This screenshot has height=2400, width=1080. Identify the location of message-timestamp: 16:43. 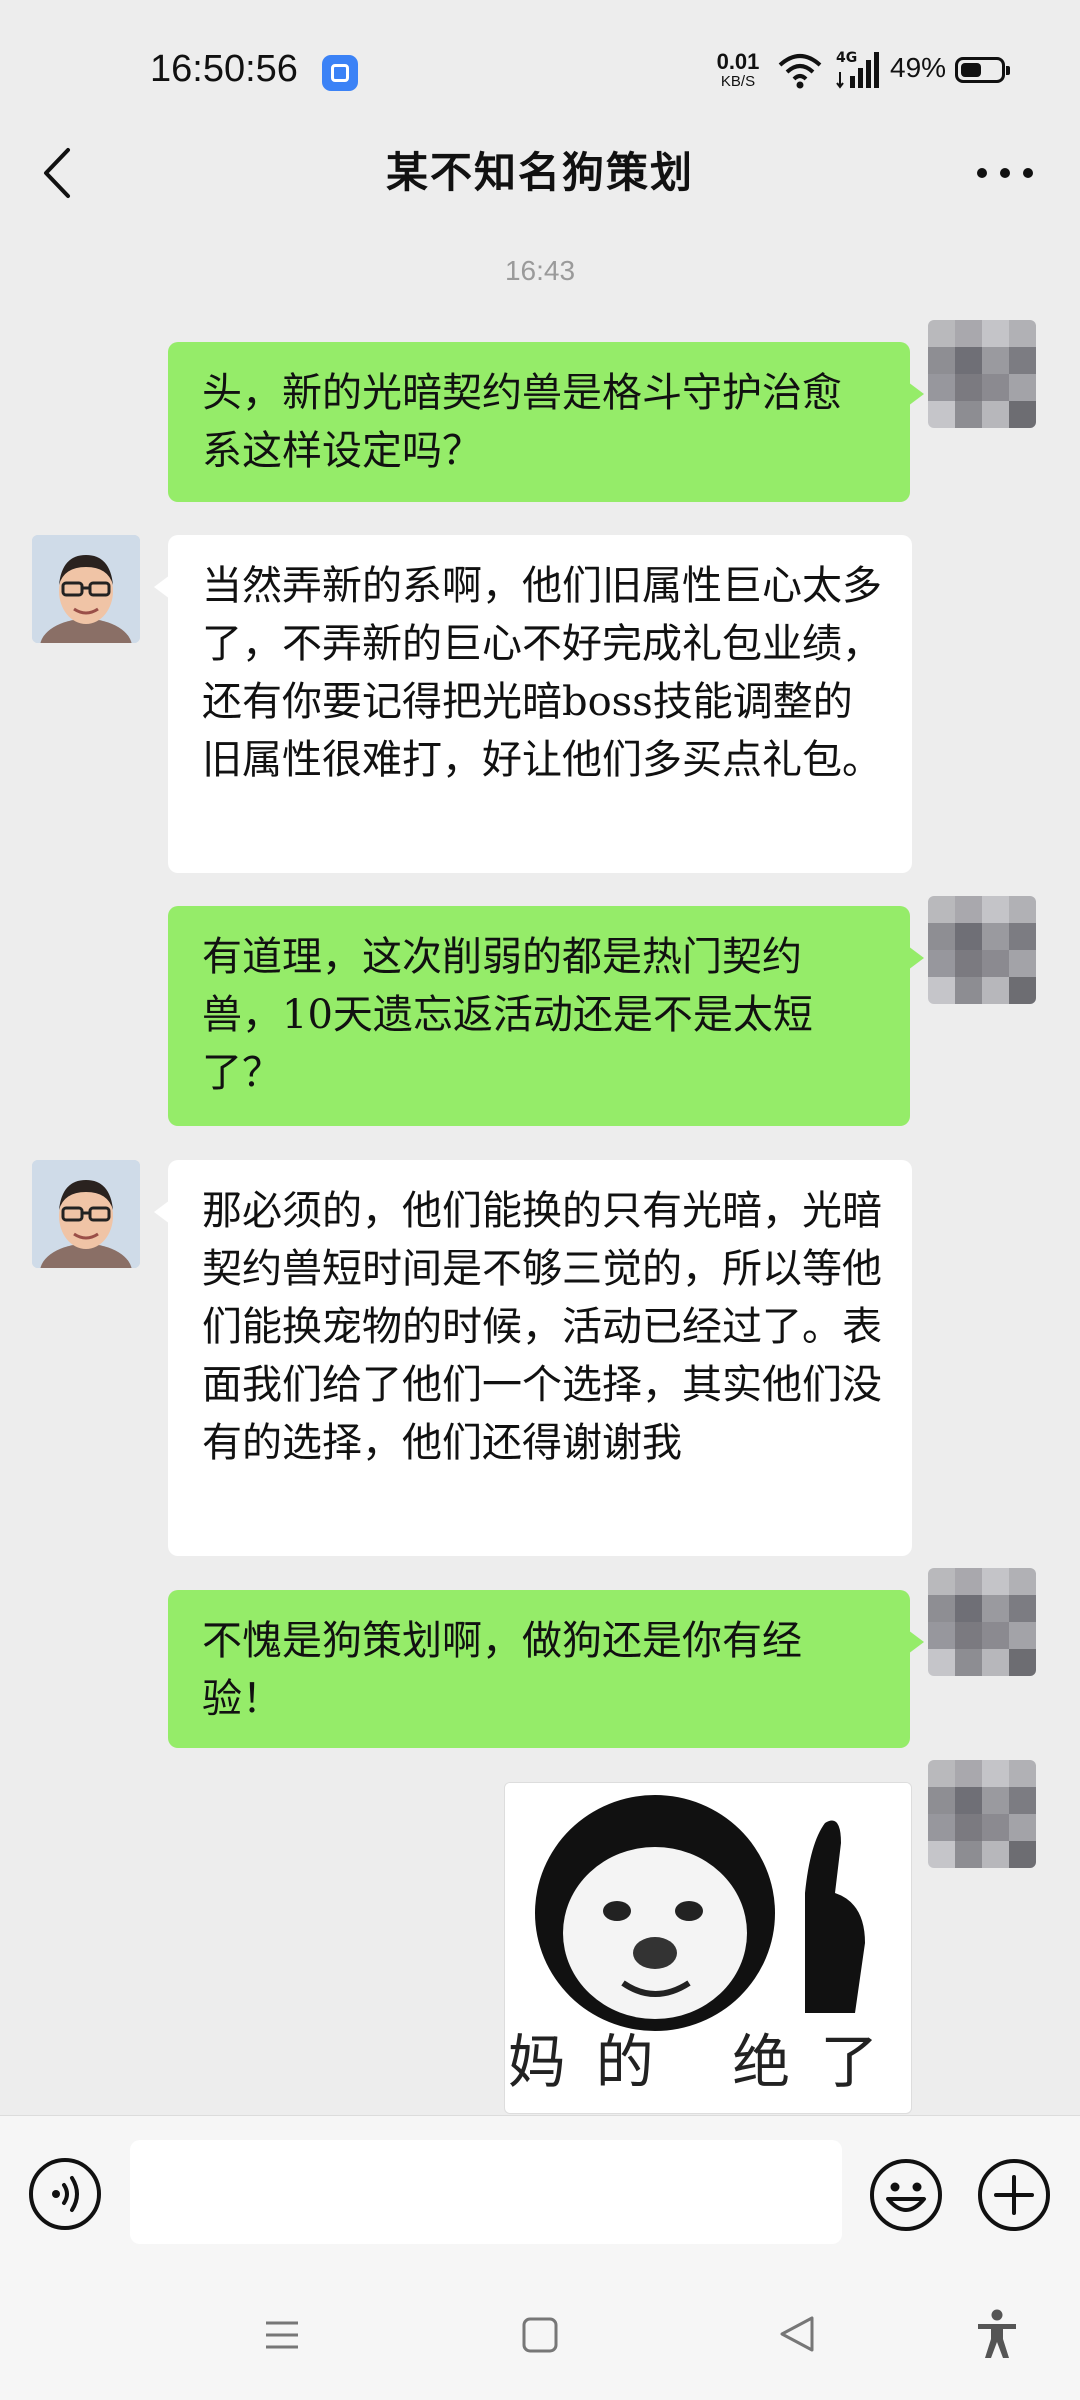
(540, 270).